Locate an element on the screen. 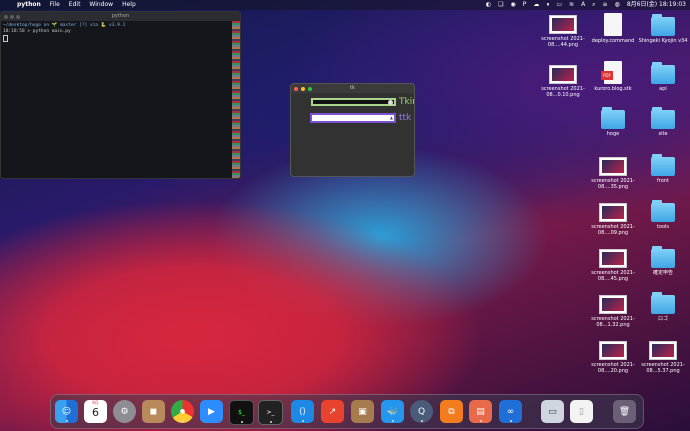 This screenshot has width=690, height=431. pause-icon: ⏸ is located at coordinates (547, 5).